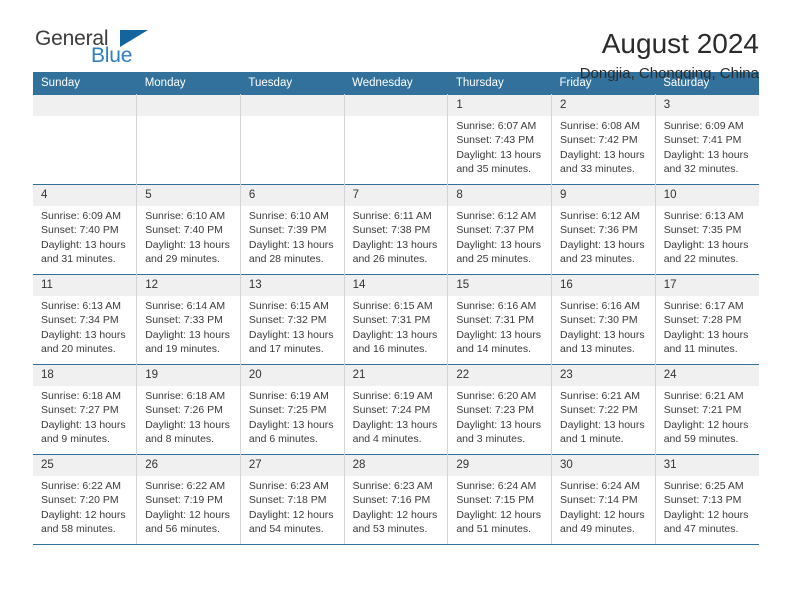 The image size is (792, 612). Describe the element at coordinates (182, 259) in the screenshot. I see `daylight-text-line2: and 29 minutes.` at that location.